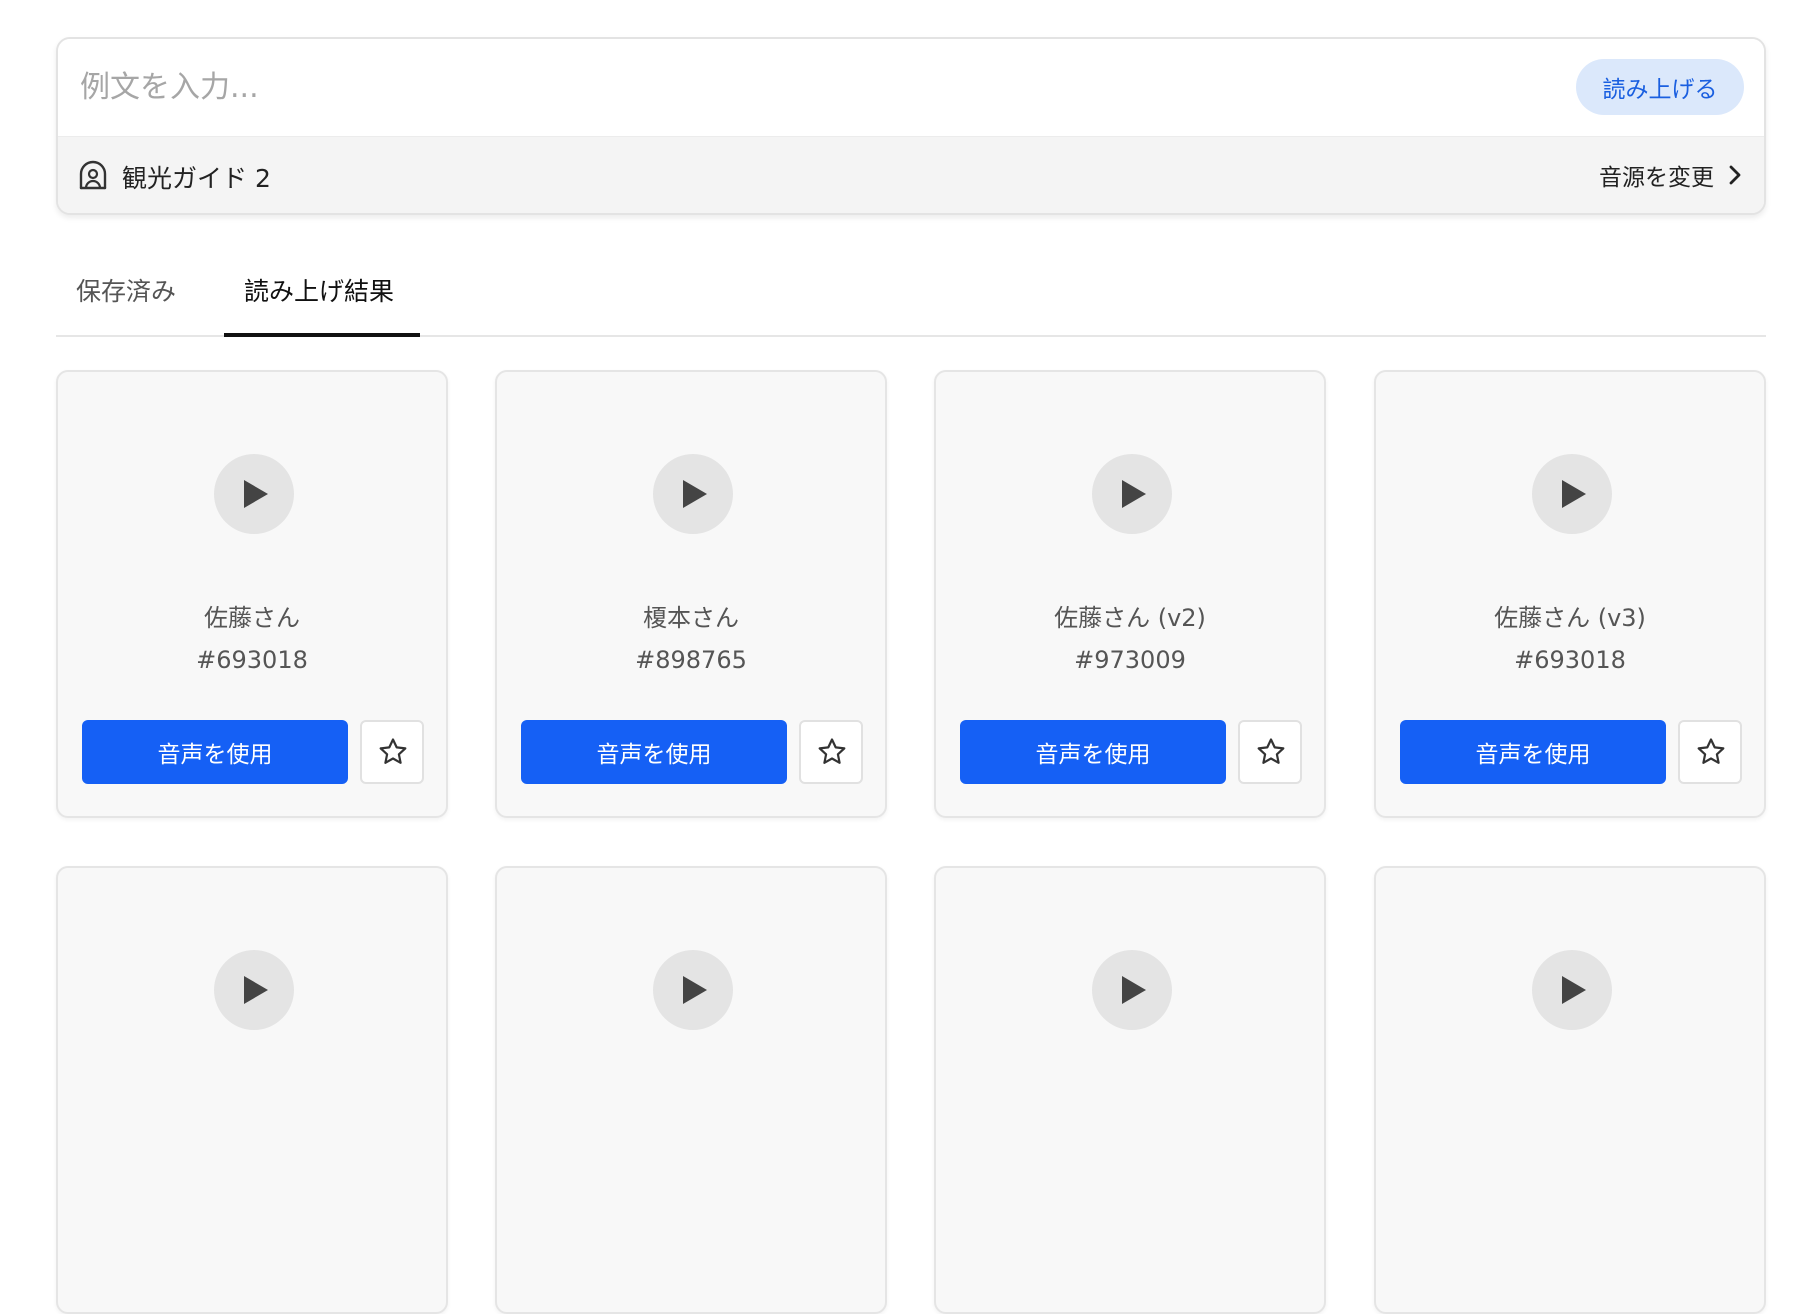  I want to click on voice-card-id: #973009, so click(1130, 660).